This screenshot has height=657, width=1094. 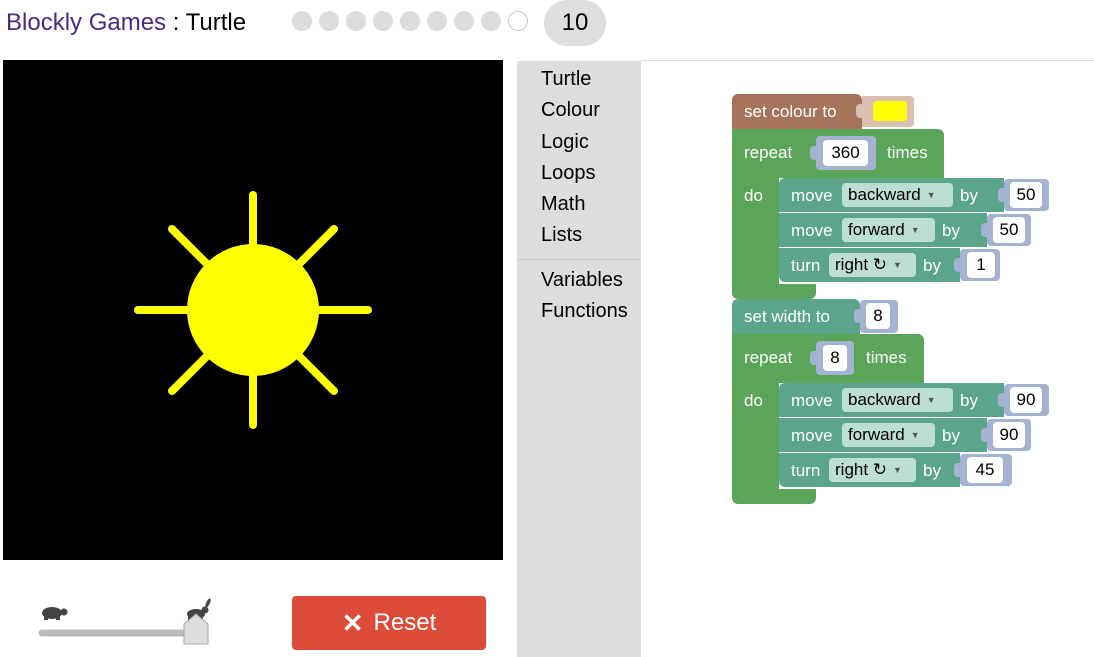 I want to click on colour-swatch, so click(x=890, y=111).